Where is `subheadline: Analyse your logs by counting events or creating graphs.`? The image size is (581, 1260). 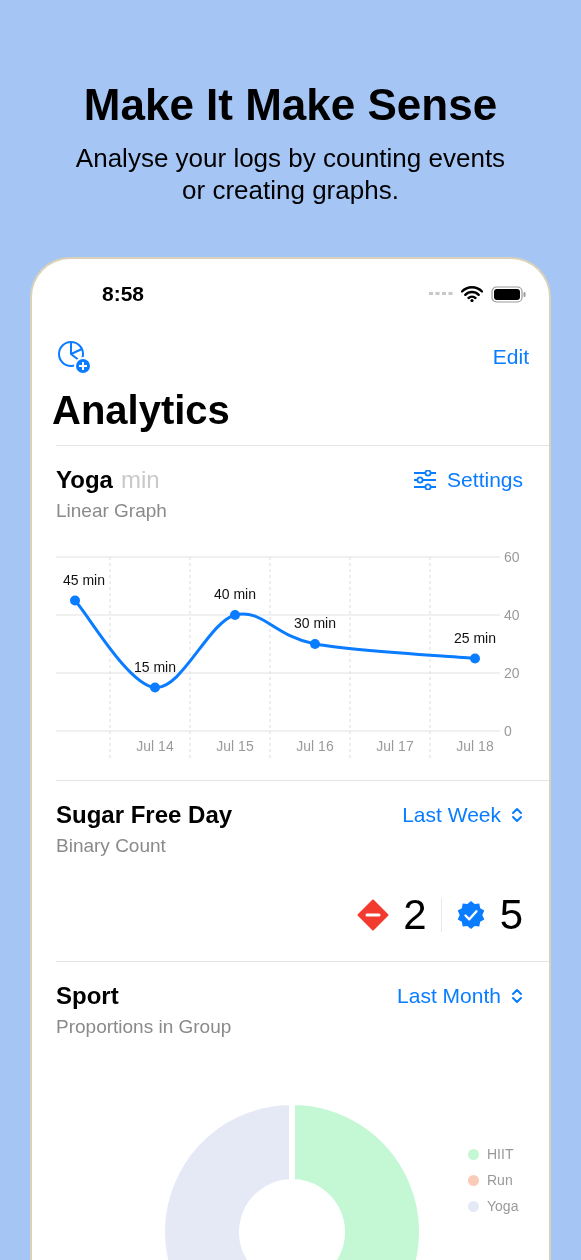 subheadline: Analyse your logs by counting events or creating graphs. is located at coordinates (290, 174).